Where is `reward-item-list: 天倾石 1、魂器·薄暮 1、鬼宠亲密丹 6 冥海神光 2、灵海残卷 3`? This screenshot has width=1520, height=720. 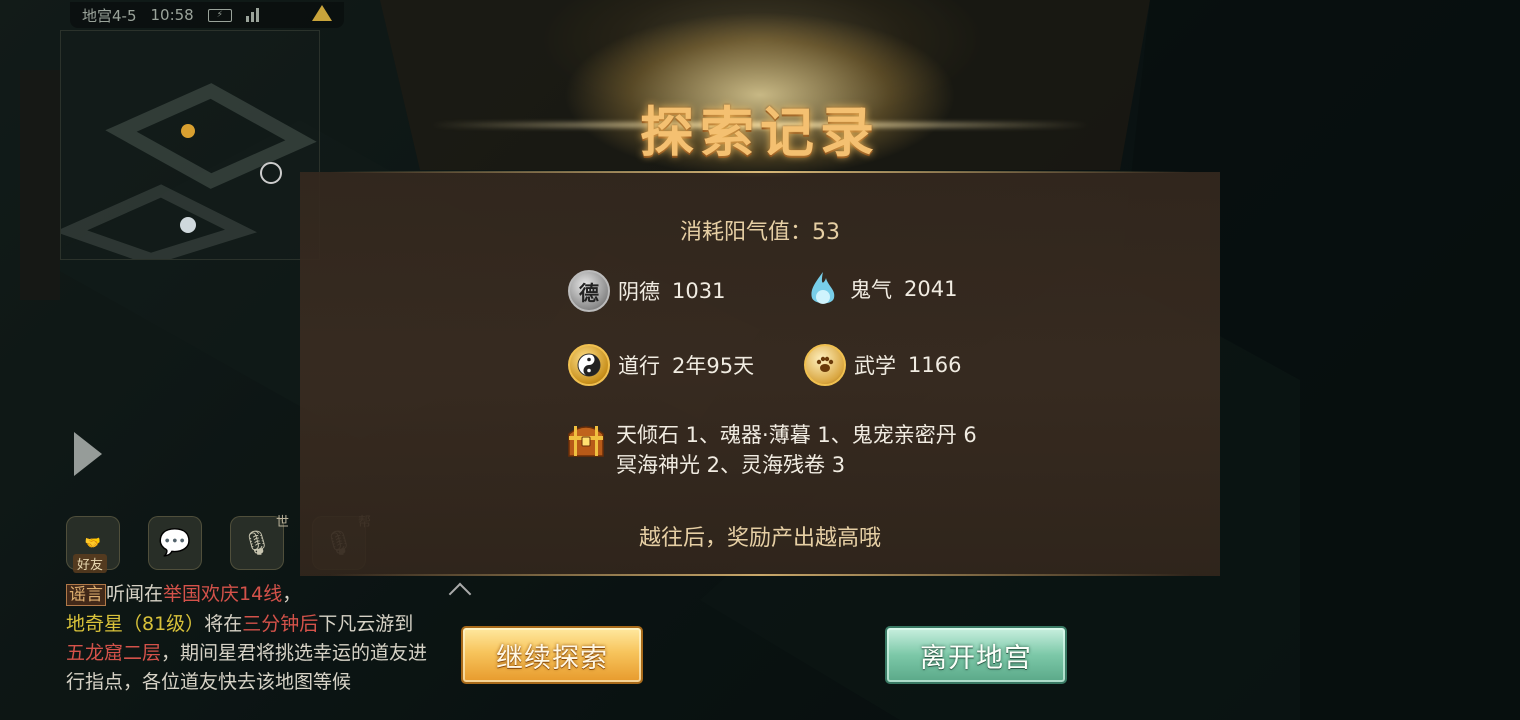 reward-item-list: 天倾石 1、魂器·薄暮 1、鬼宠亲密丹 6 冥海神光 2、灵海残卷 3 is located at coordinates (796, 450).